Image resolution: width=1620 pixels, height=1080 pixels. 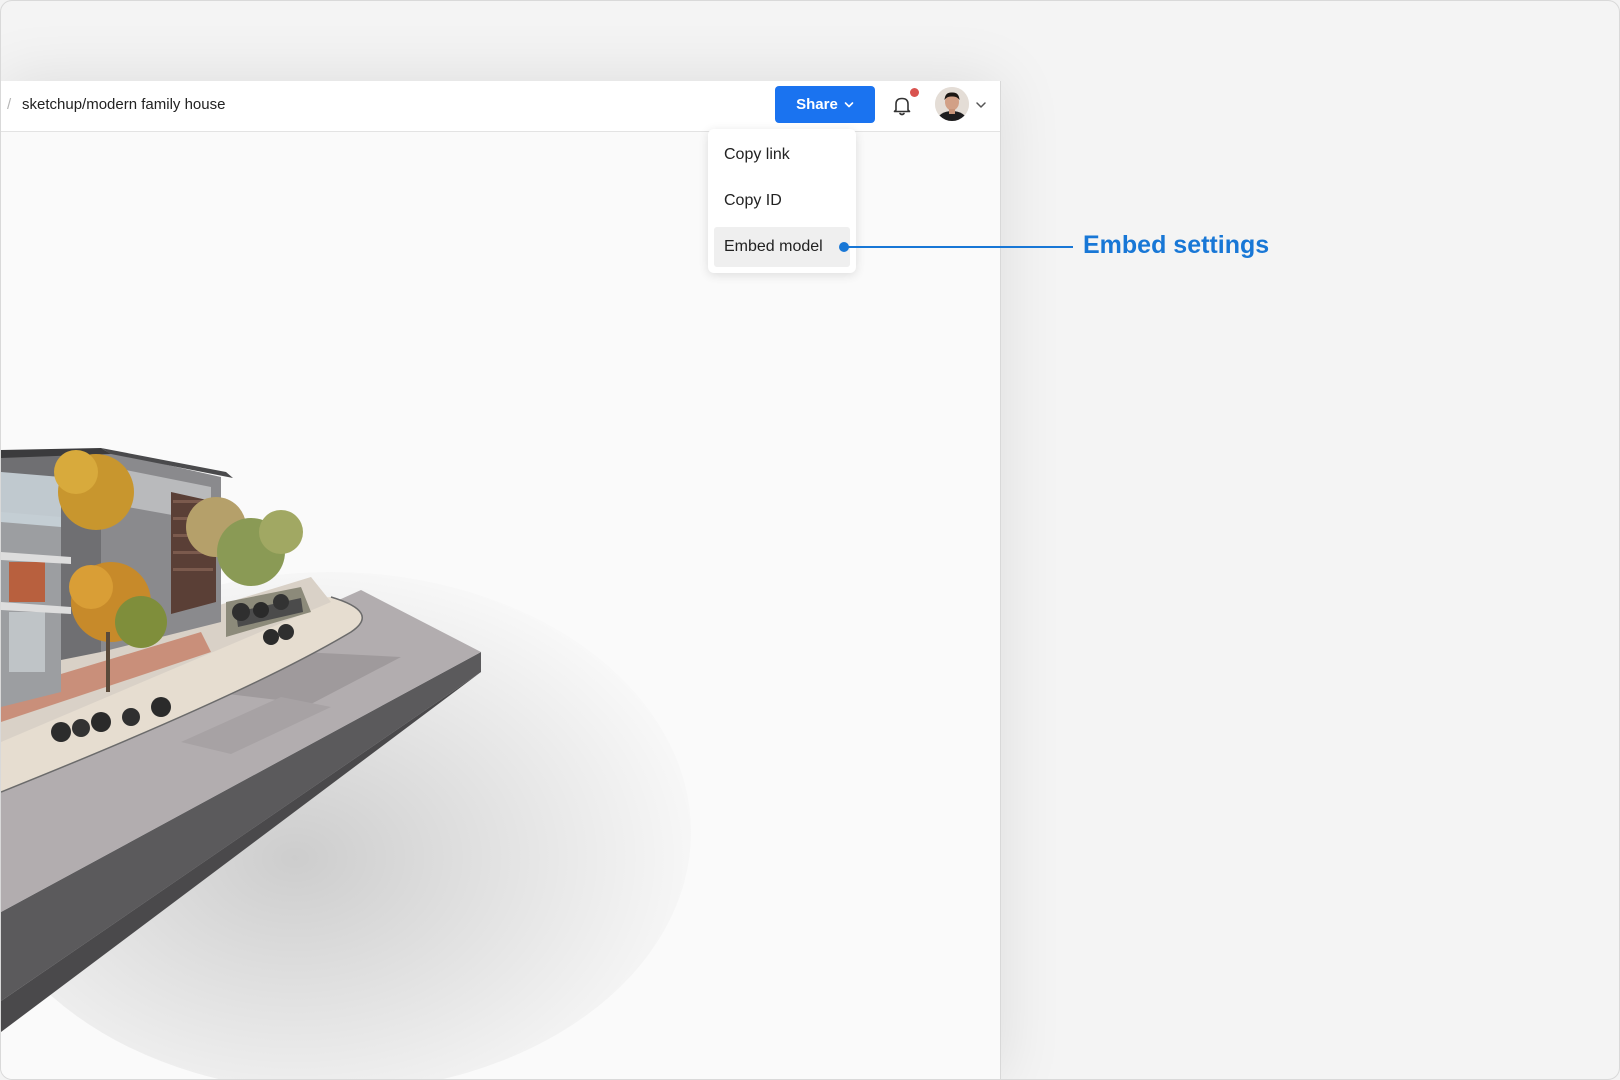 I want to click on breadcrumb-path: sketchup/modern family house, so click(x=123, y=104).